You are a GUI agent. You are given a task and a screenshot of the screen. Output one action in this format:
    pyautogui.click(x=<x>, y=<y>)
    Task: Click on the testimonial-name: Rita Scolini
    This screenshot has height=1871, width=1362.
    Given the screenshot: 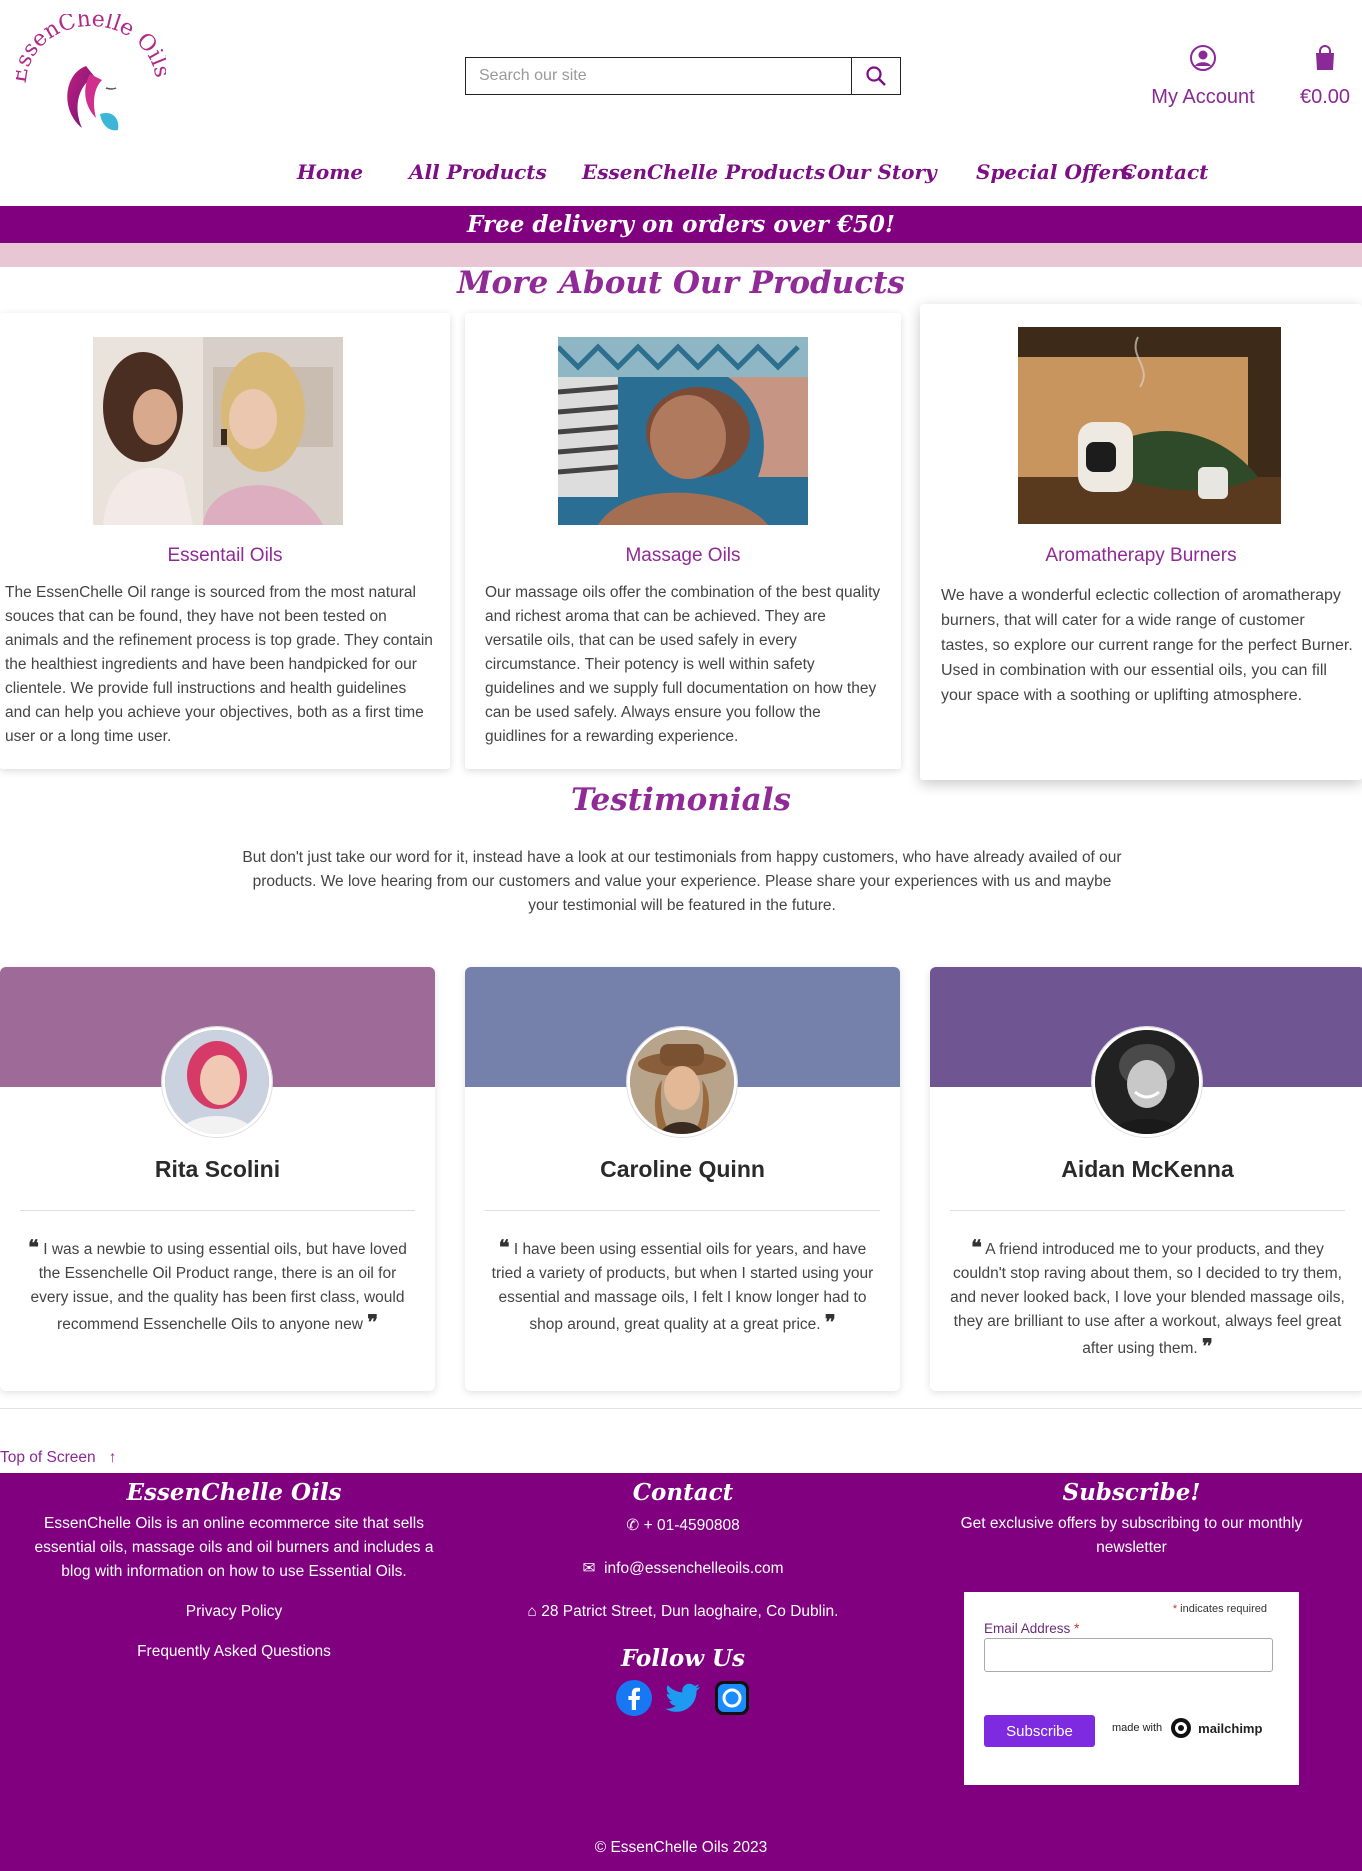 What is the action you would take?
    pyautogui.click(x=217, y=1169)
    